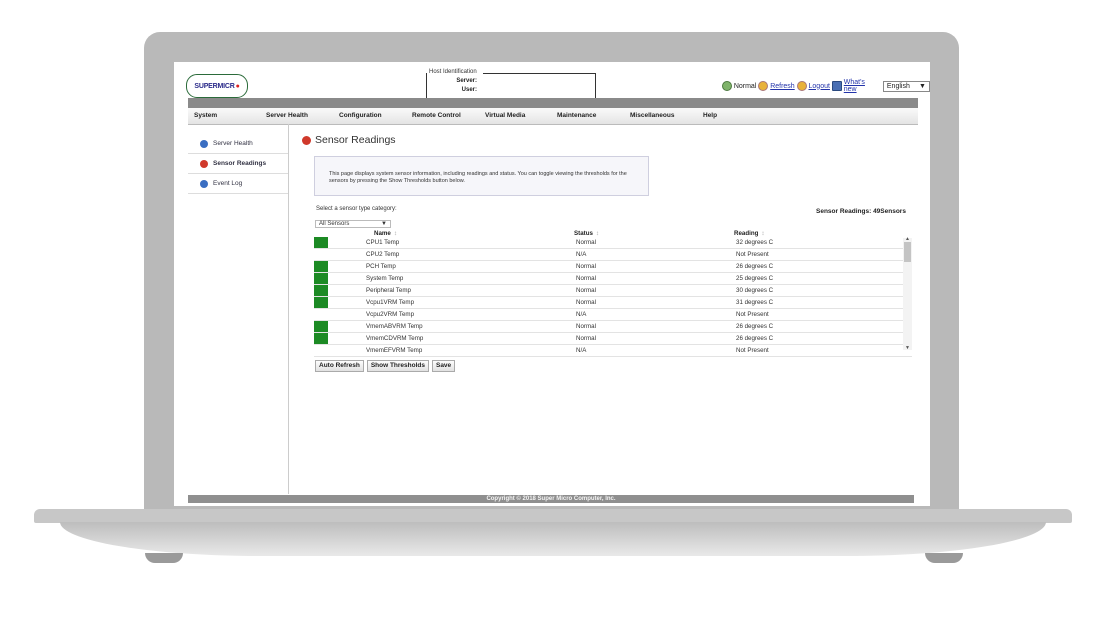 Image resolution: width=1093 pixels, height=620 pixels. Describe the element at coordinates (755, 302) in the screenshot. I see `sensor-reading: 31 degrees C` at that location.